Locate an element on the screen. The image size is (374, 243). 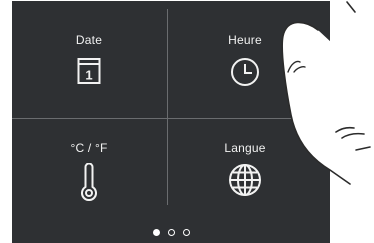
tile-heure-label: Heure is located at coordinates (245, 40).